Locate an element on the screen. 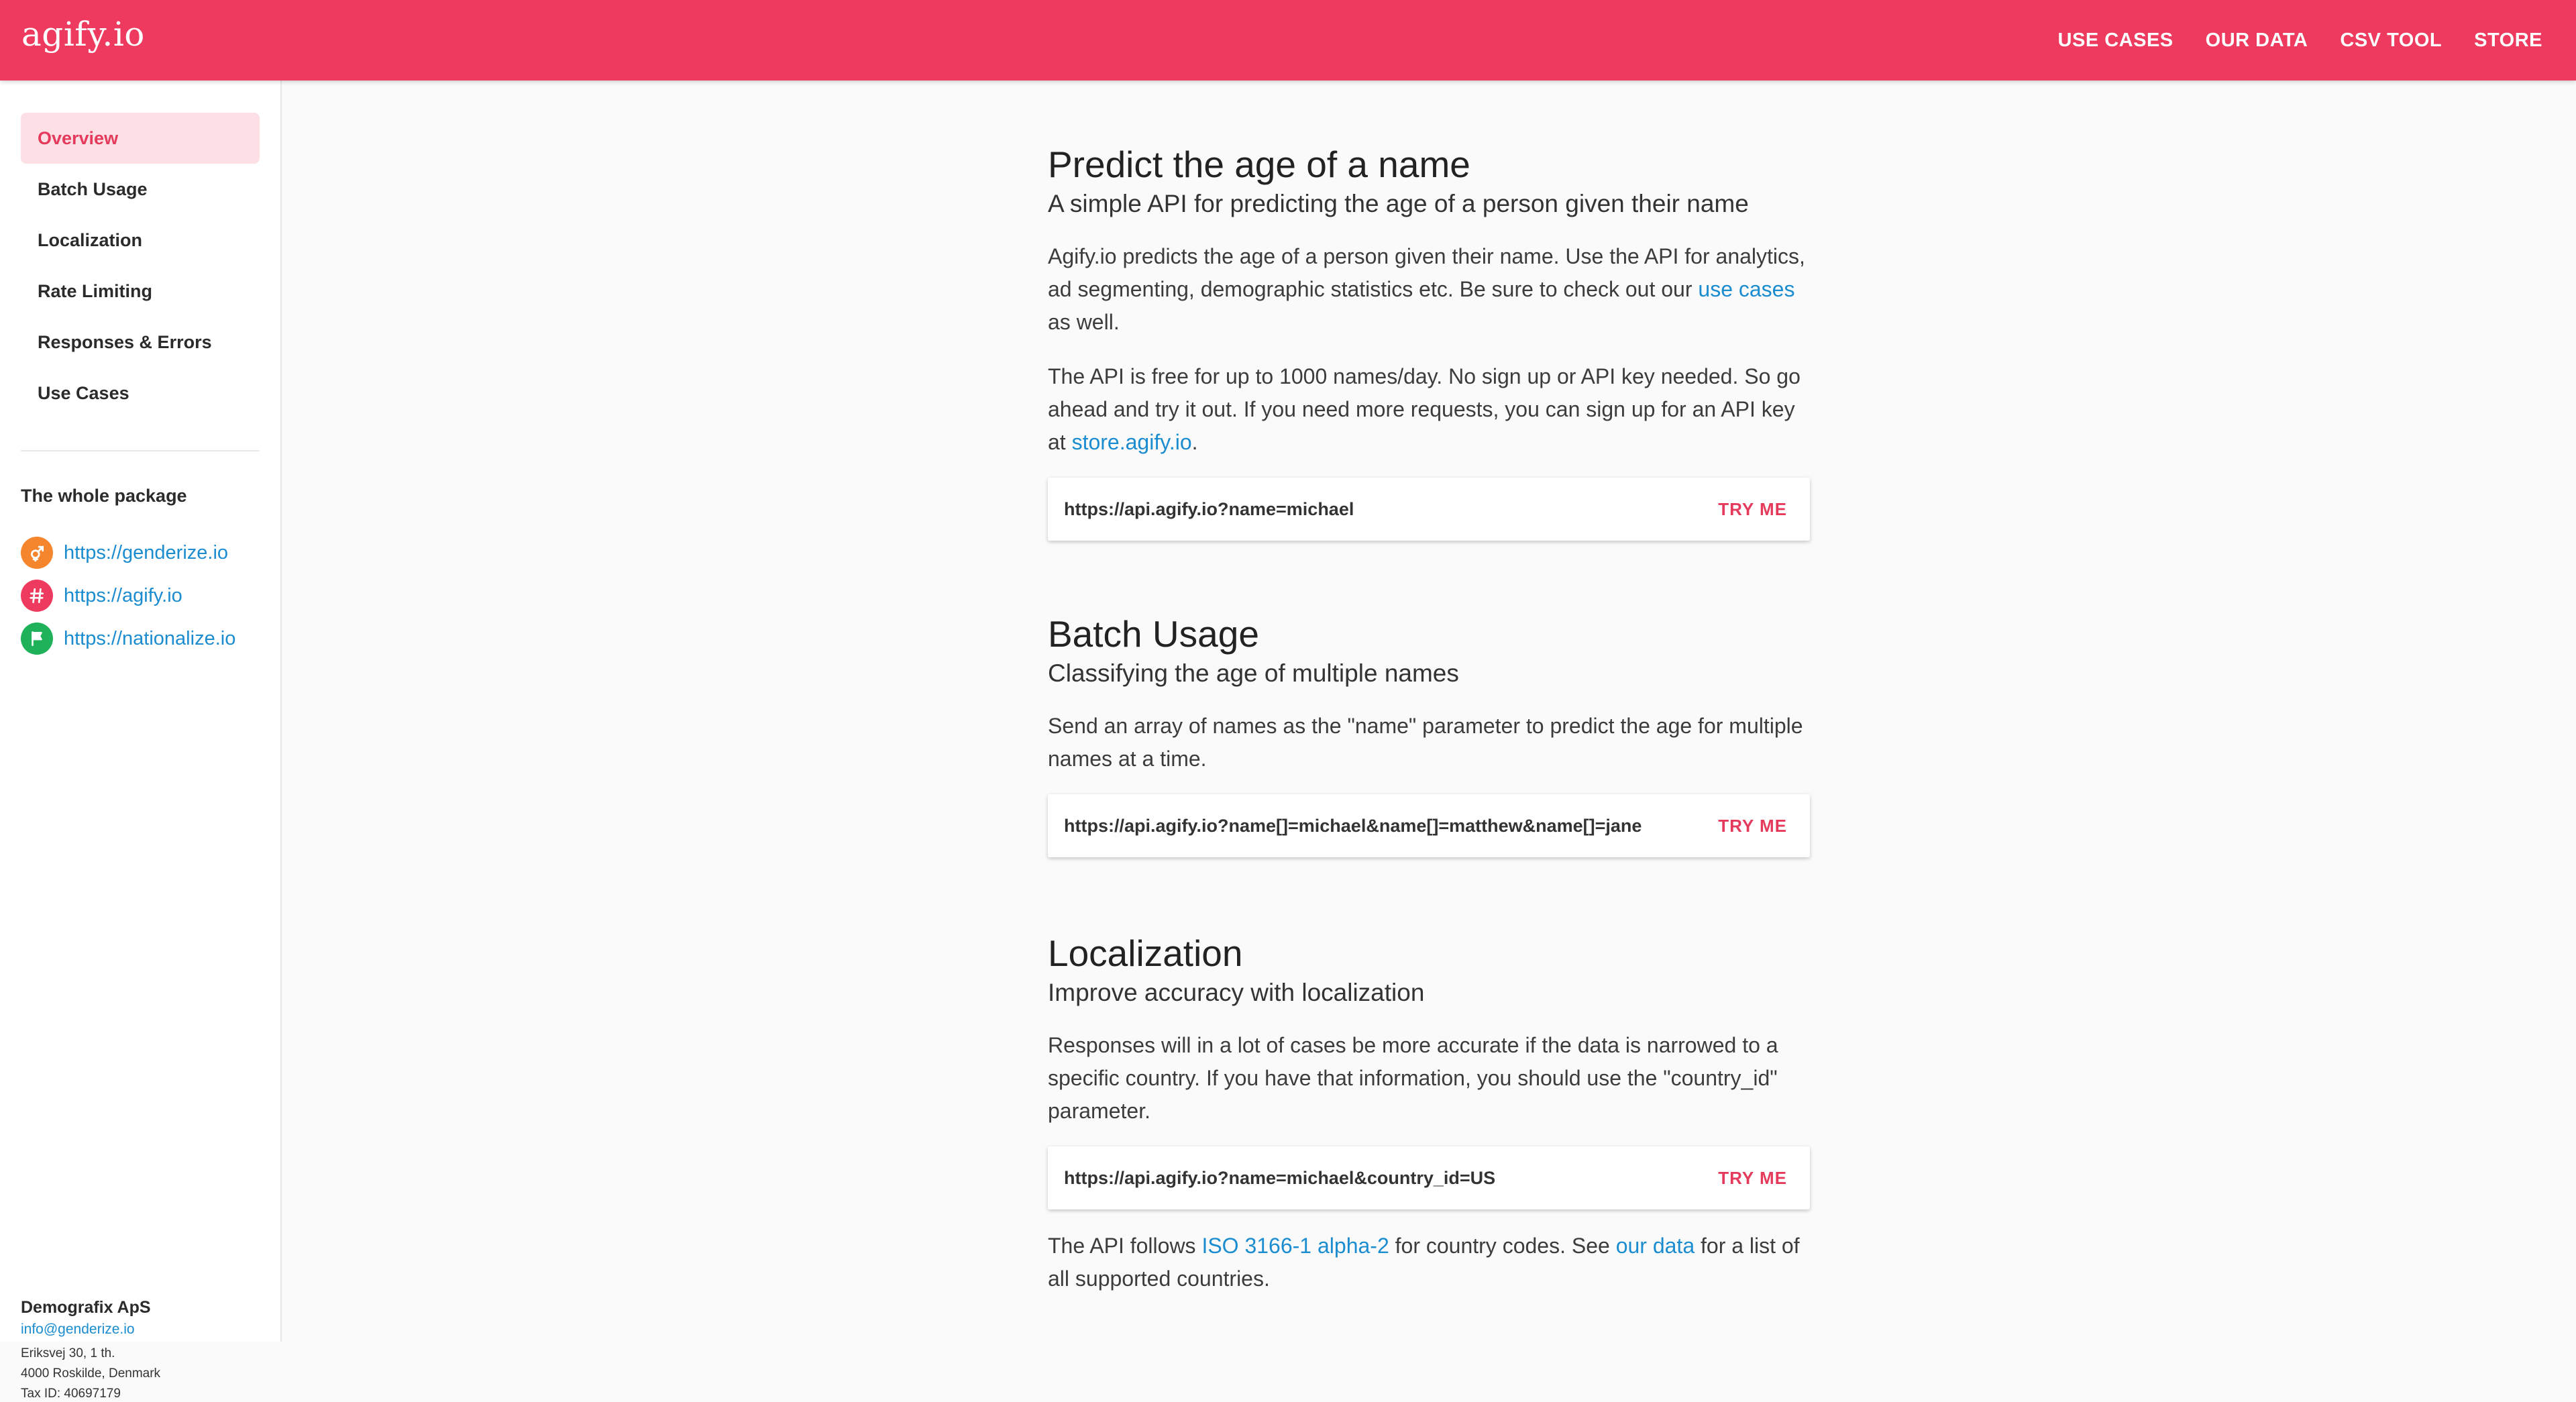  sidebar-item-rate-limiting: Rate Limiting is located at coordinates (140, 292).